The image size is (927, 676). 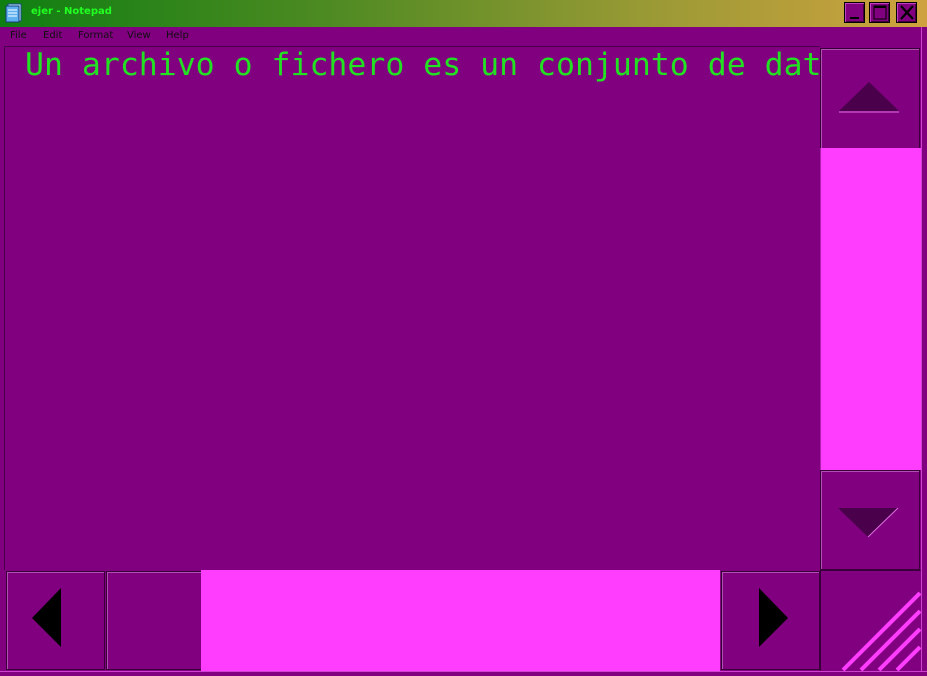 I want to click on arrow-left-icon, so click(x=46, y=617).